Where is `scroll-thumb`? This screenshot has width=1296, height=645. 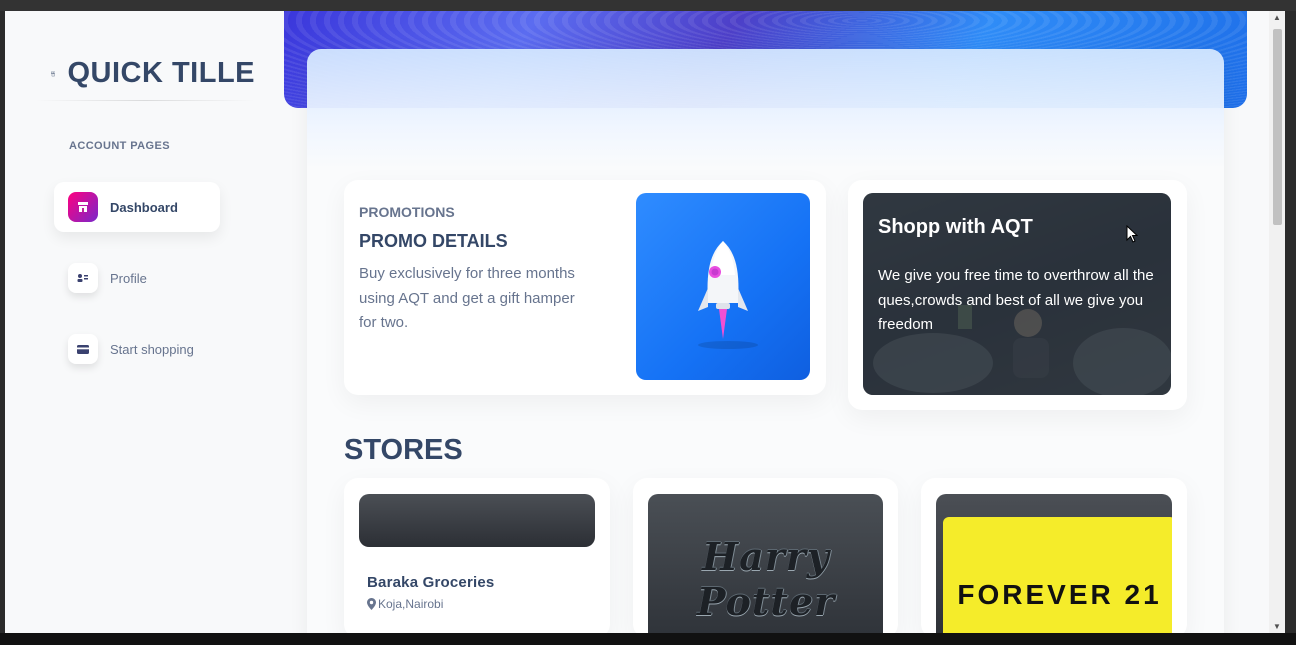 scroll-thumb is located at coordinates (1277, 127).